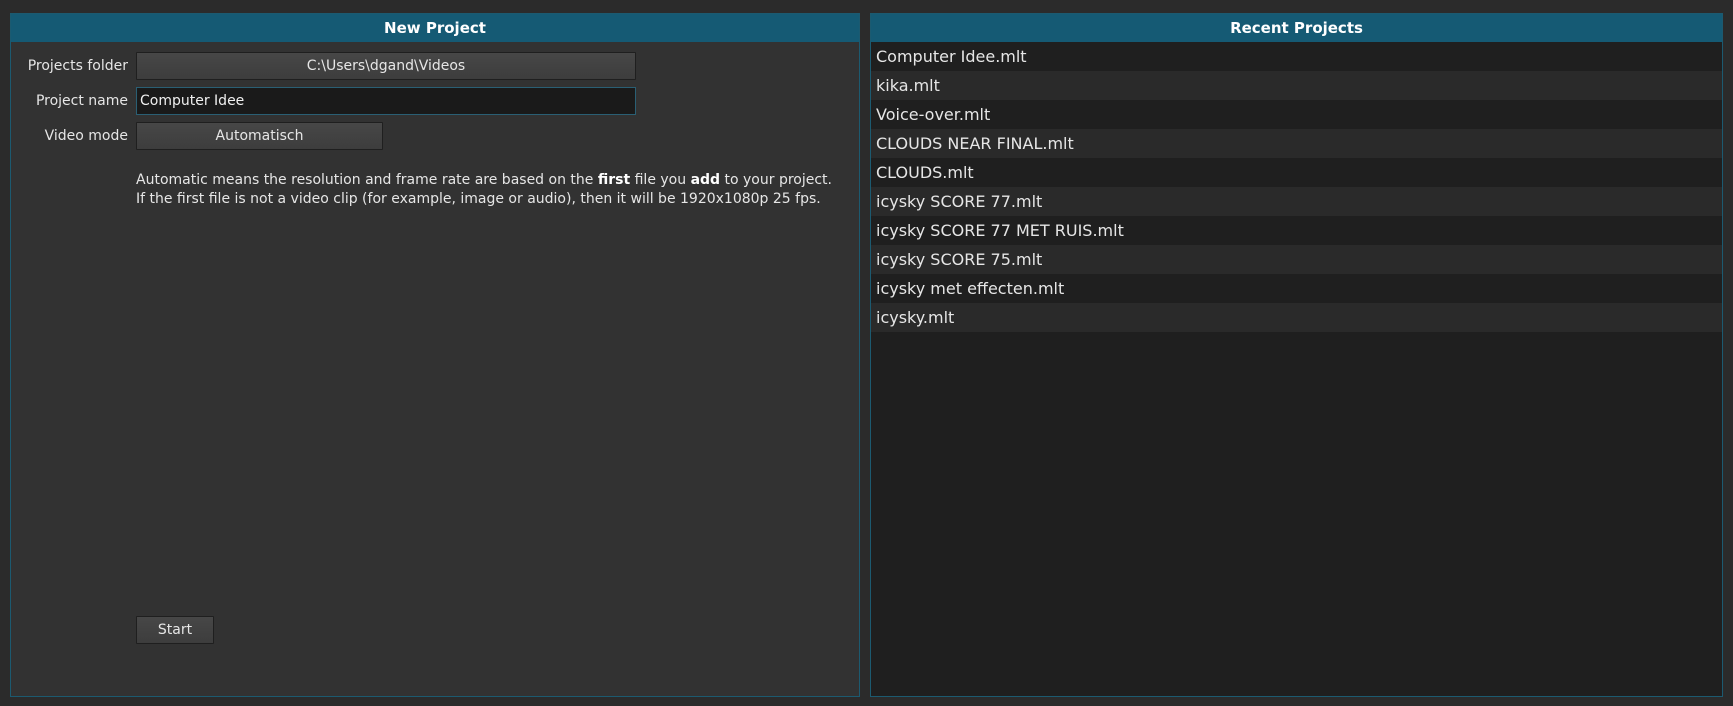  I want to click on project-name-label-box: Project name, so click(69, 101).